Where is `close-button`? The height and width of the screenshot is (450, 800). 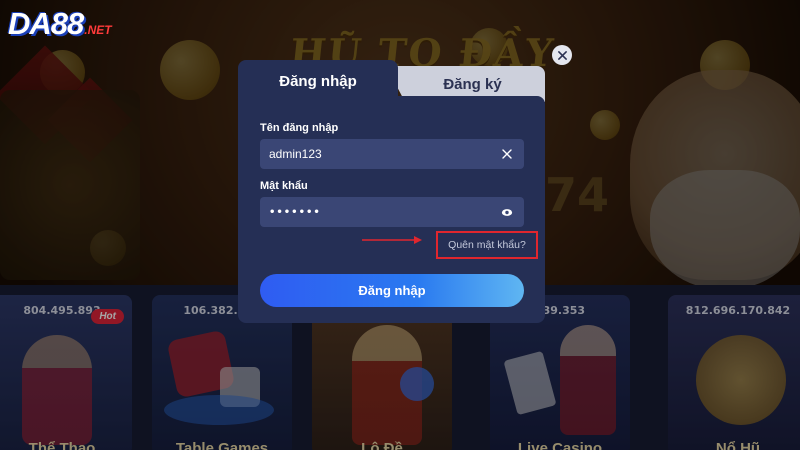 close-button is located at coordinates (562, 55).